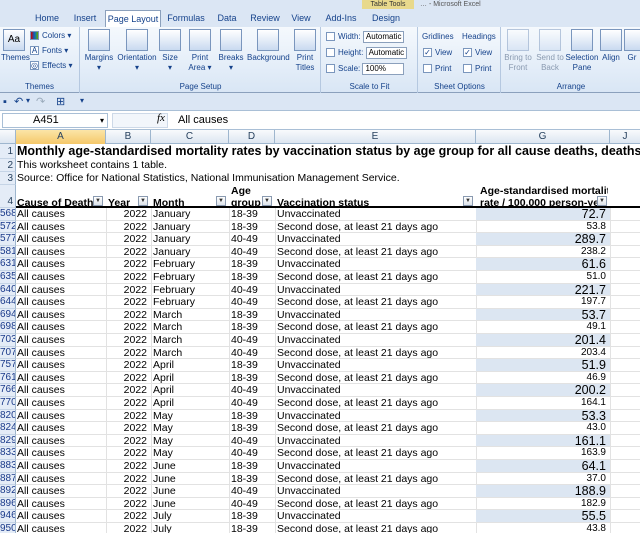 This screenshot has width=640, height=533. I want to click on column-header-b: B, so click(128, 137).